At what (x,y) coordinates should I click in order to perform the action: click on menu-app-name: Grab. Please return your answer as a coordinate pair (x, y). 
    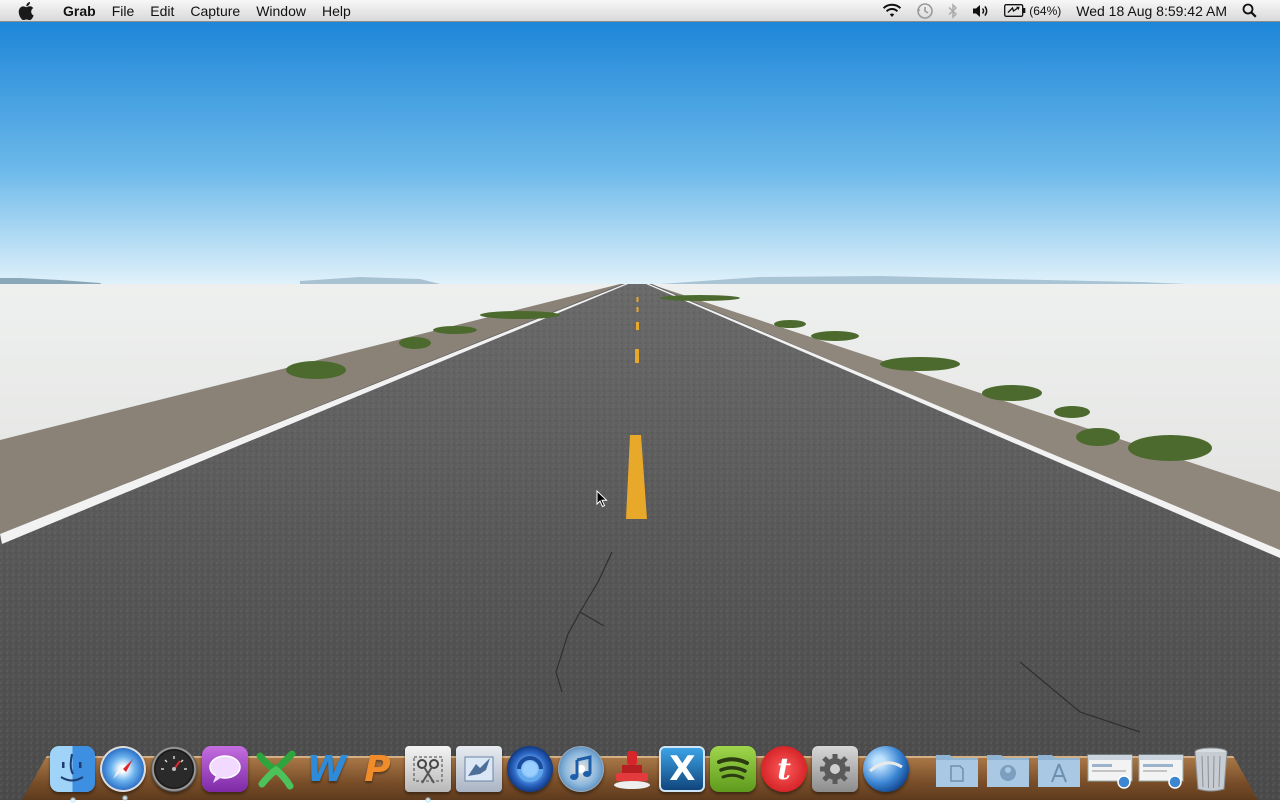
    Looking at the image, I should click on (75, 11).